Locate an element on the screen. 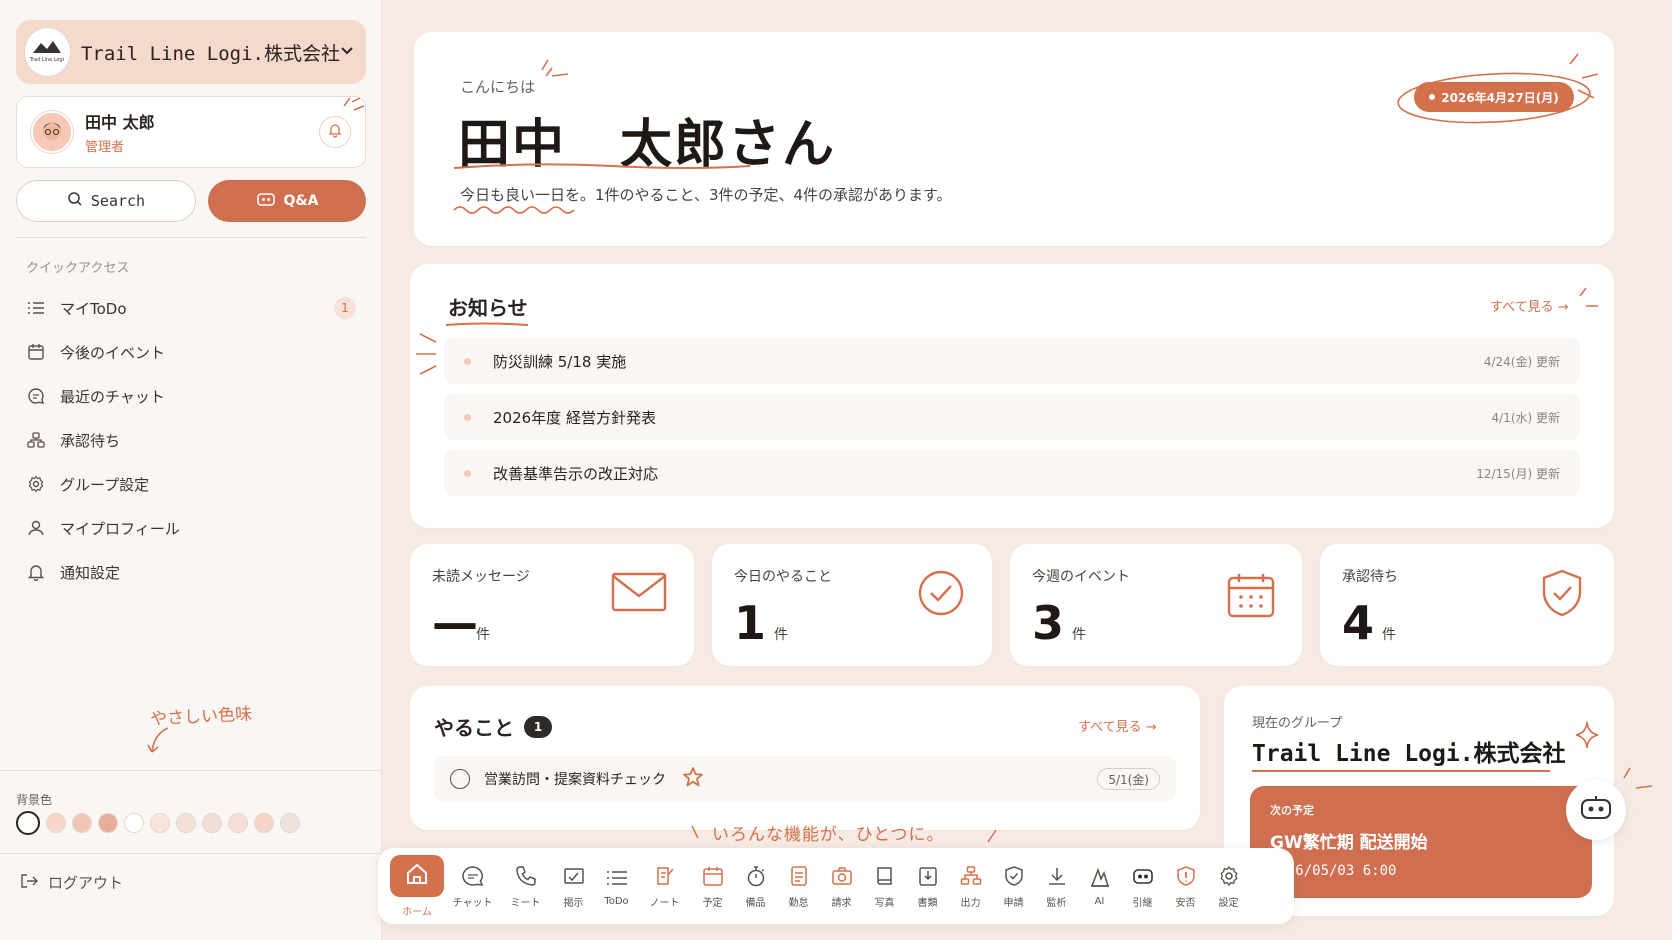  menu-item-label: マイToDo is located at coordinates (93, 308).